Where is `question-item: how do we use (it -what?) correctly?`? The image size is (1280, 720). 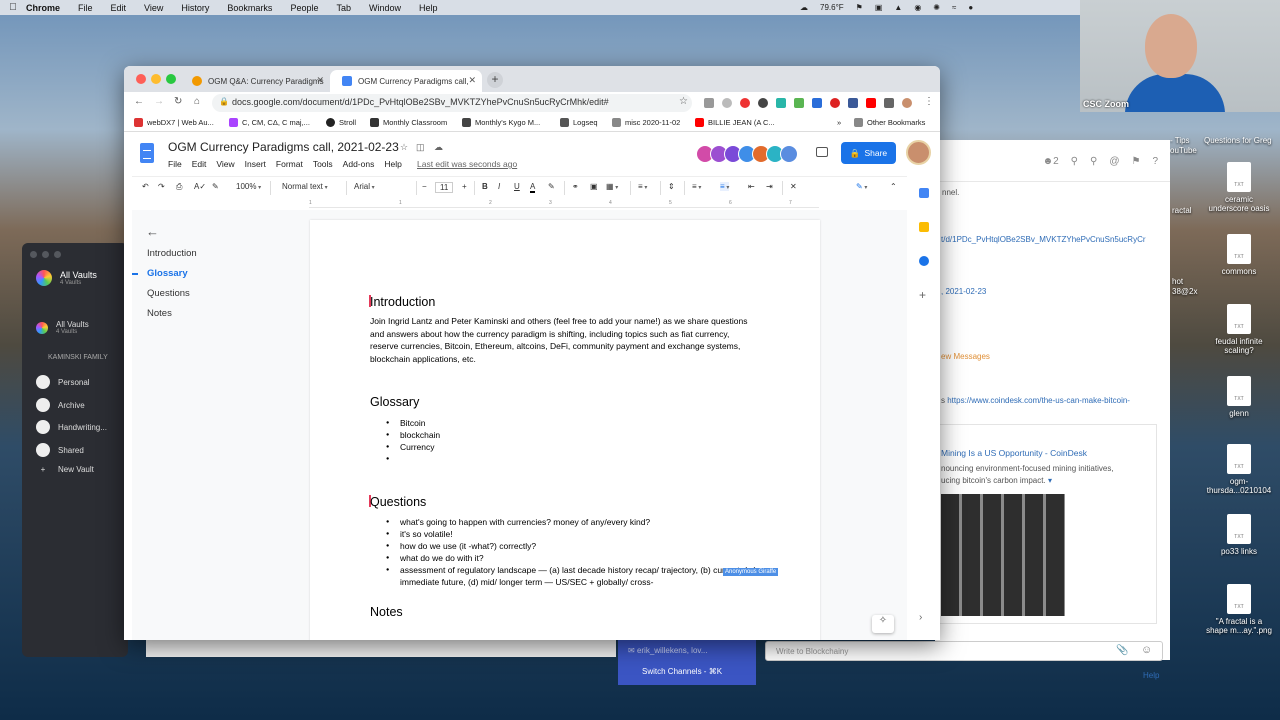
question-item: how do we use (it -what?) correctly? is located at coordinates (578, 546).